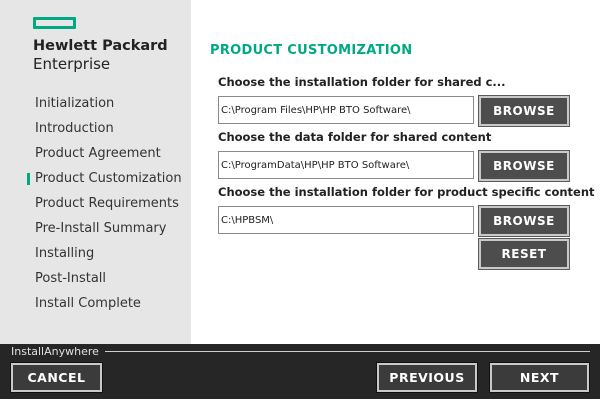 The width and height of the screenshot is (600, 399). What do you see at coordinates (71, 278) in the screenshot?
I see `step-label: Post-Install` at bounding box center [71, 278].